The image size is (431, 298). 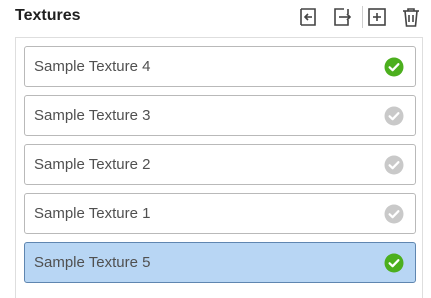 What do you see at coordinates (215, 18) in the screenshot?
I see `panel-header: Textures` at bounding box center [215, 18].